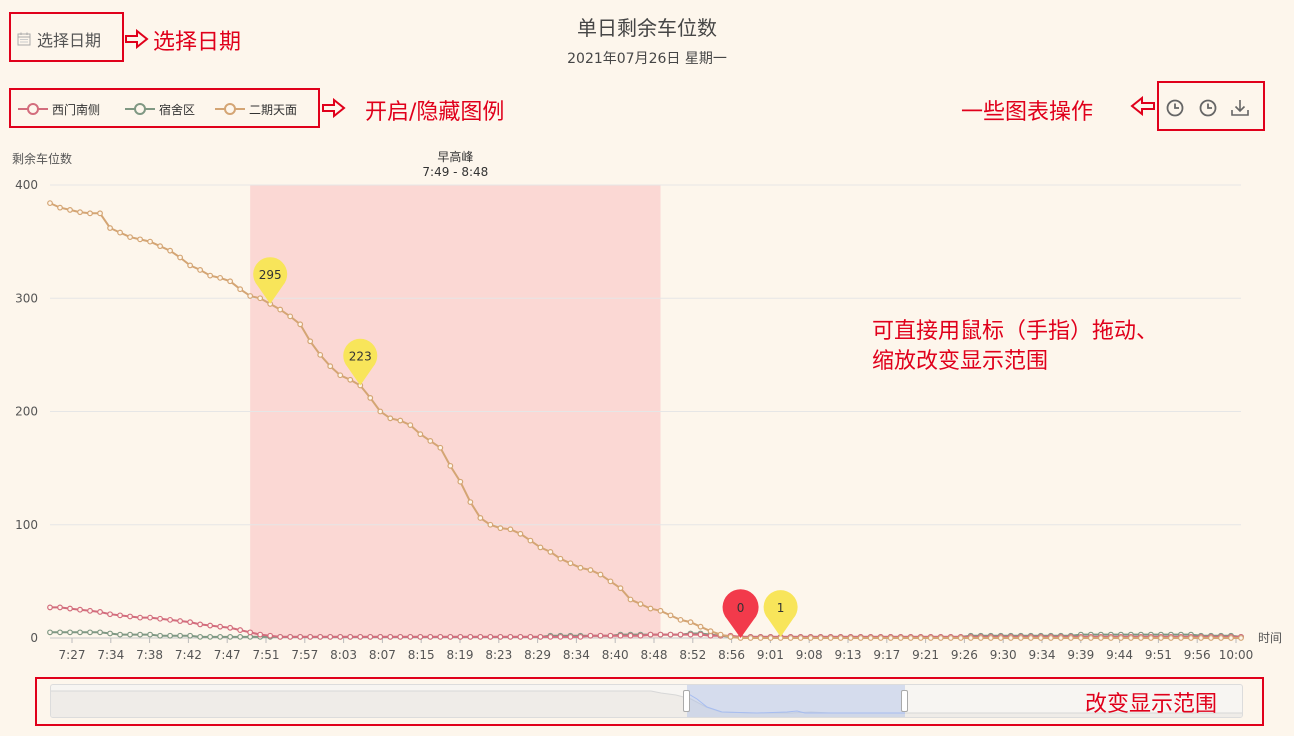  Describe the element at coordinates (266, 655) in the screenshot. I see `x-tick-label: 7:51` at that location.